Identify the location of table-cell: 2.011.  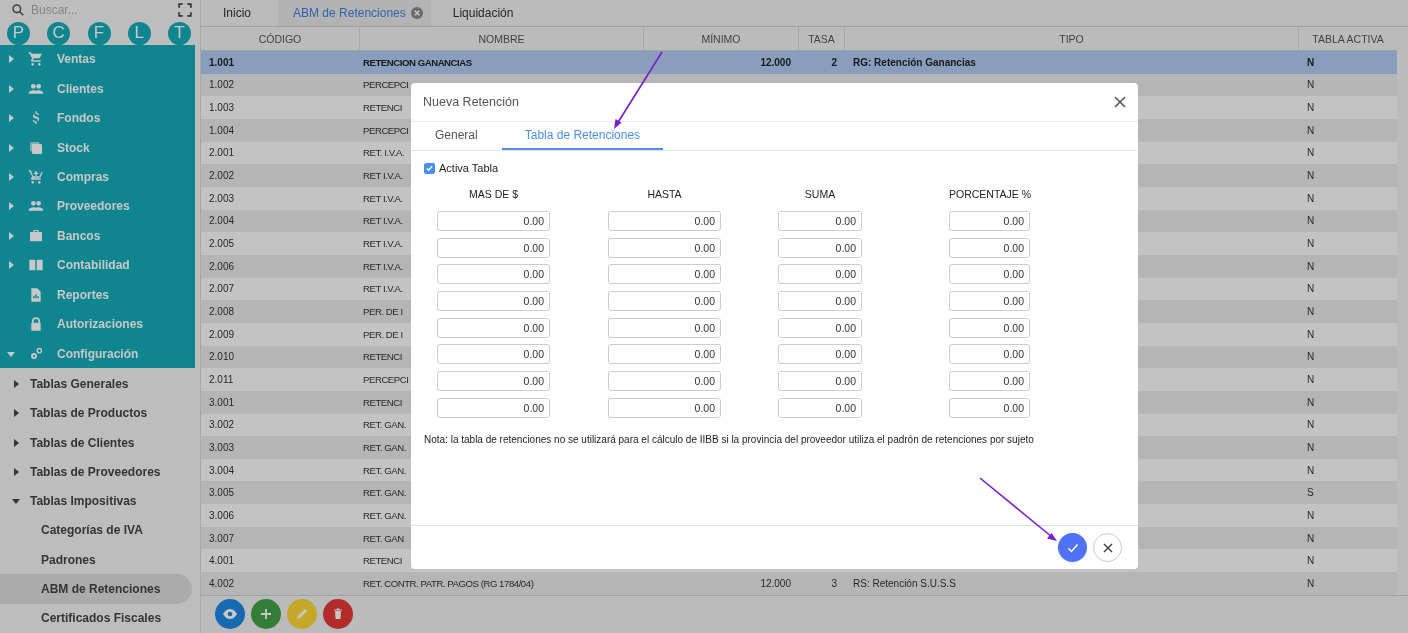
(221, 379).